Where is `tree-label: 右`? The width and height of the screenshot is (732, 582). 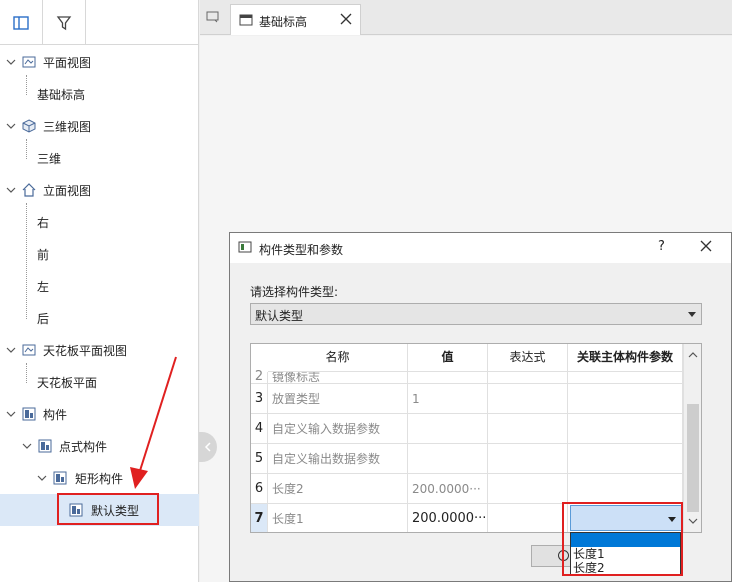
tree-label: 右 is located at coordinates (43, 223).